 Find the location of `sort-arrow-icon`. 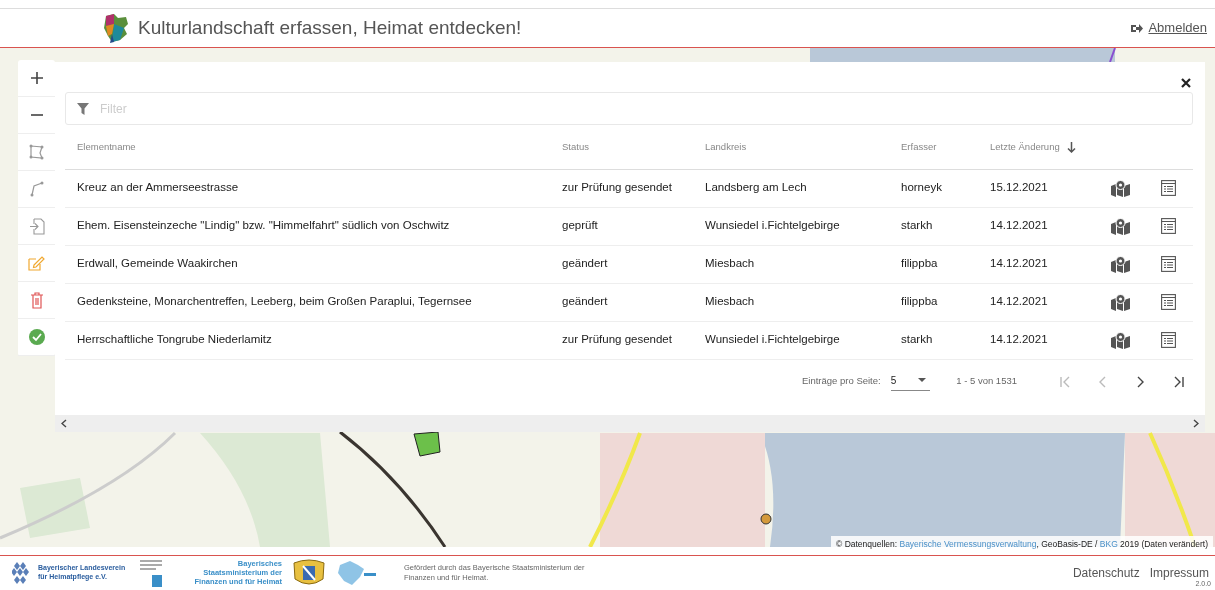

sort-arrow-icon is located at coordinates (1071, 147).